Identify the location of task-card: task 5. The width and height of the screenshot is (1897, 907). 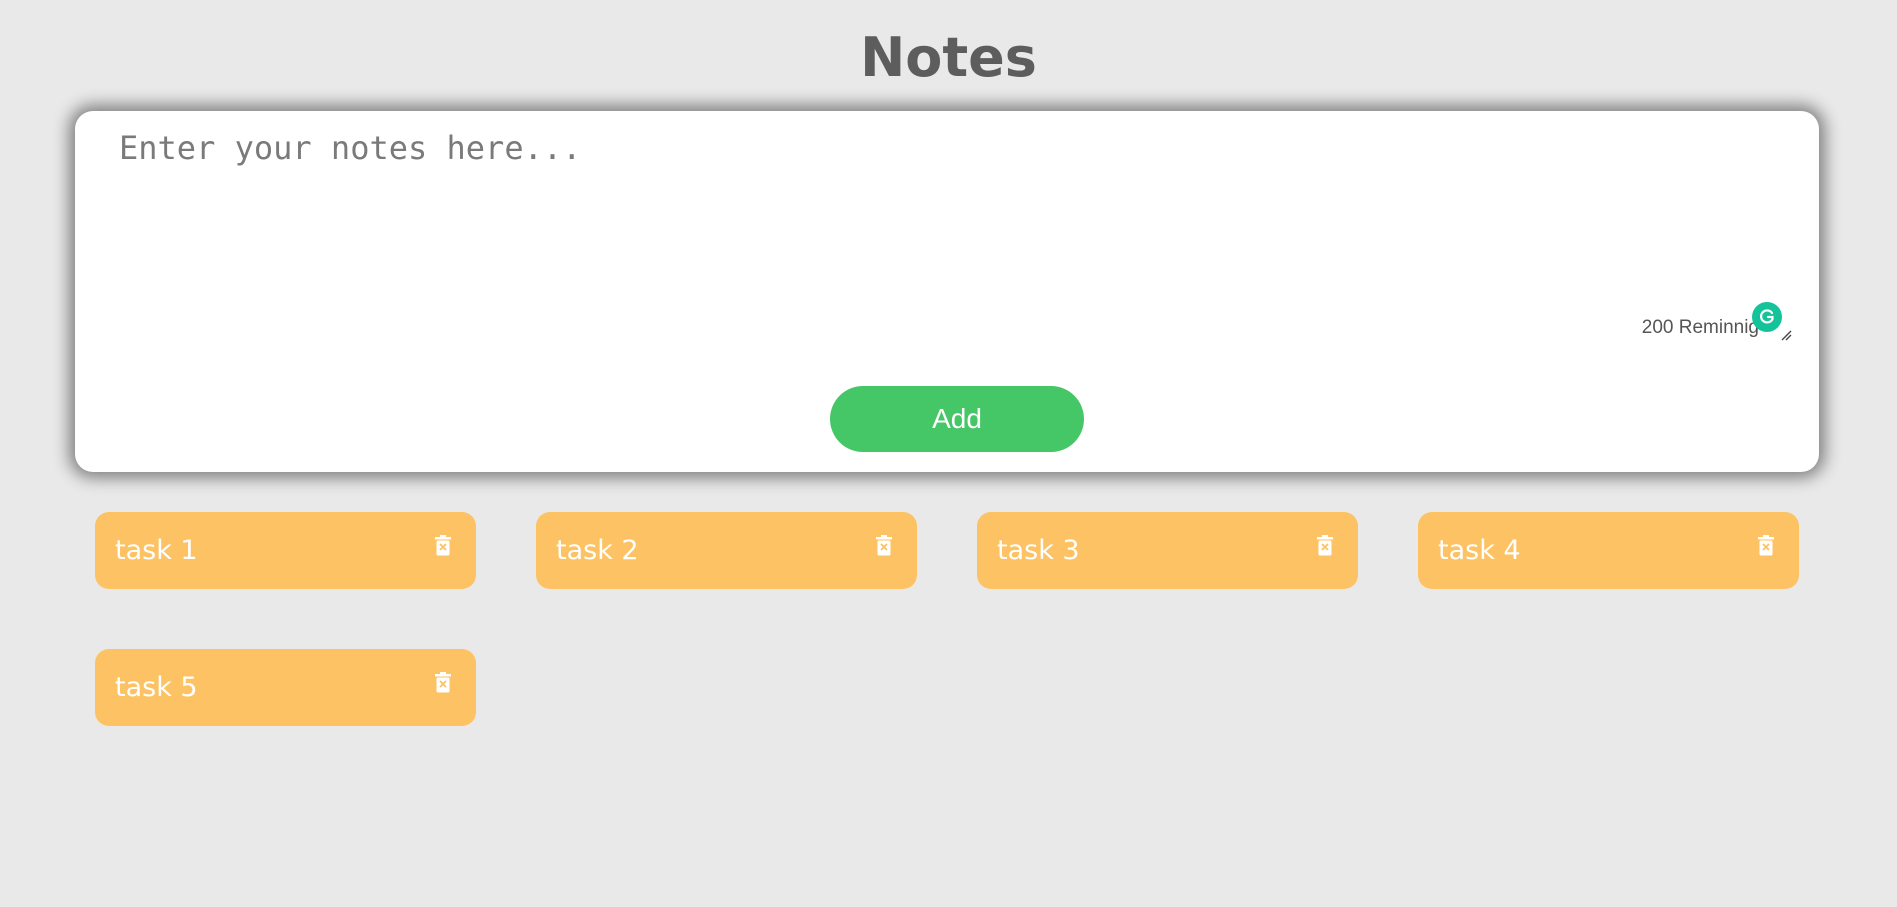
(285, 687).